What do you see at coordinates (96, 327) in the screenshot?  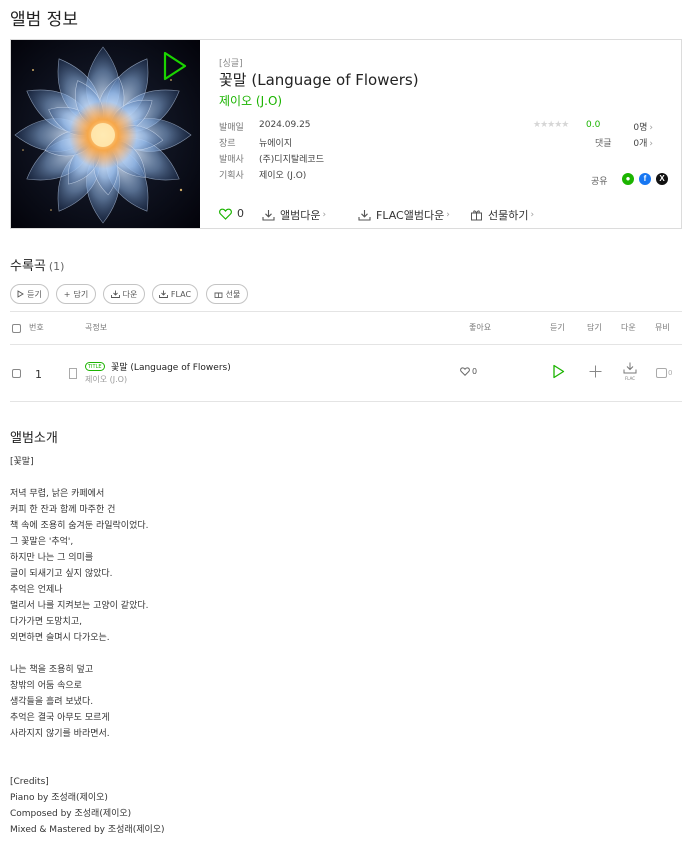 I see `header-song-info: 곡정보` at bounding box center [96, 327].